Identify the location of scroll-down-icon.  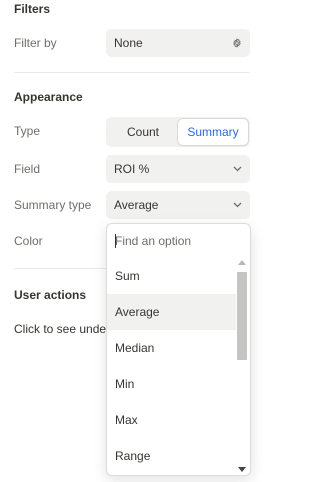
(242, 469).